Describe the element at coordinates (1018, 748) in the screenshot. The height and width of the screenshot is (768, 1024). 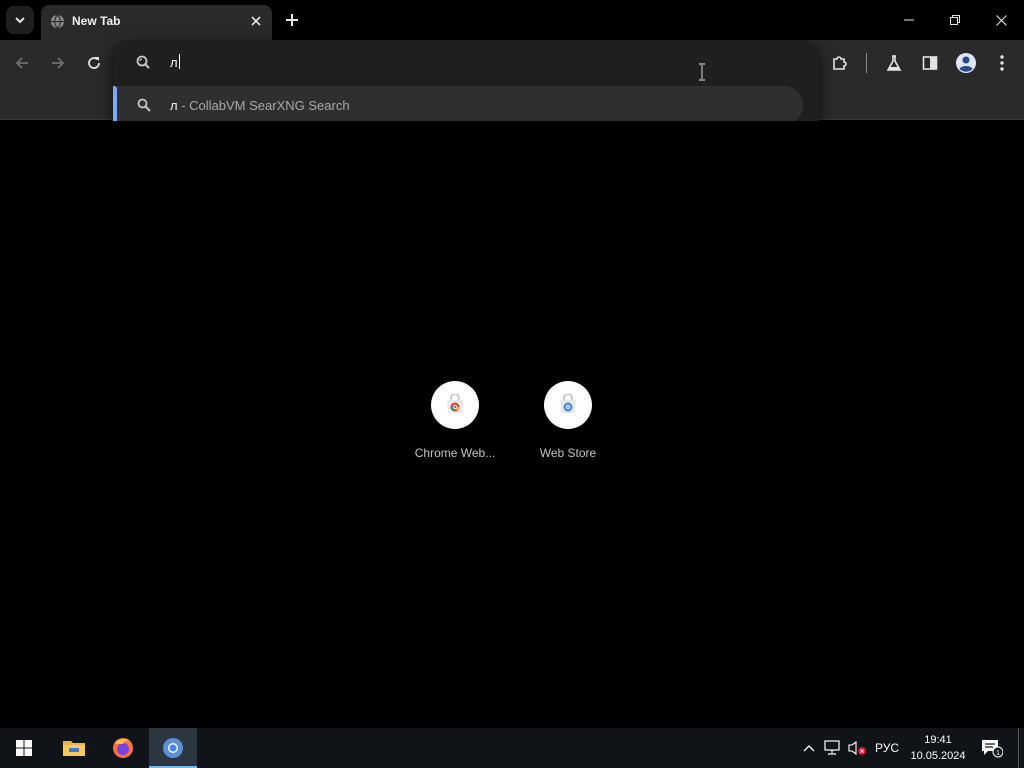
I see `show-desktop-button` at that location.